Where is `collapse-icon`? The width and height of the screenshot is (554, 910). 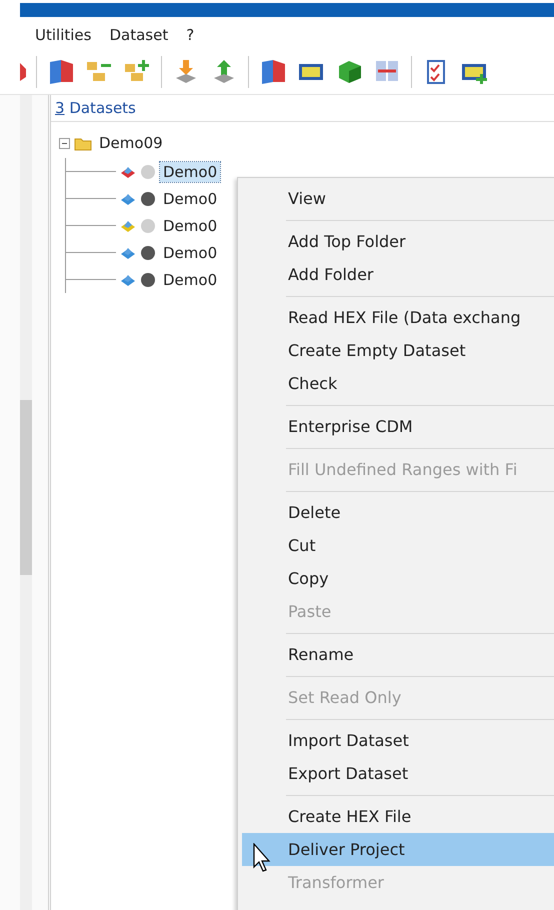
collapse-icon is located at coordinates (64, 143).